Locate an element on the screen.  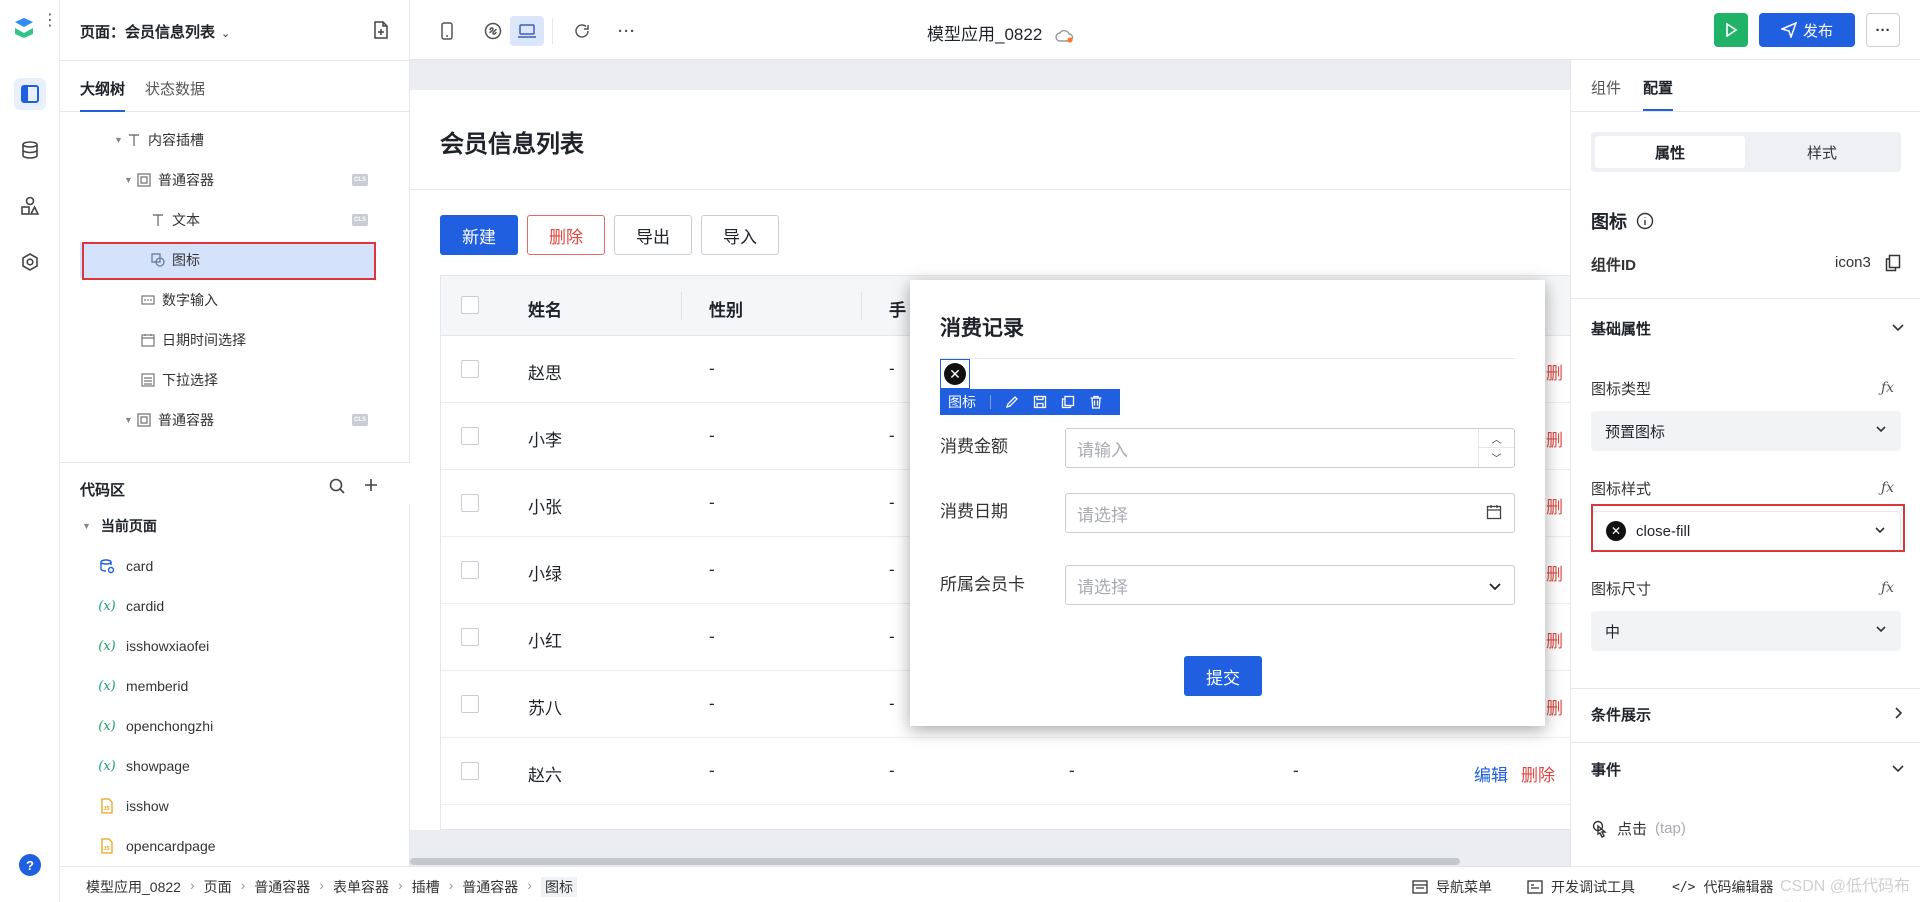
basic-props-header: 基础属性 is located at coordinates (1621, 328).